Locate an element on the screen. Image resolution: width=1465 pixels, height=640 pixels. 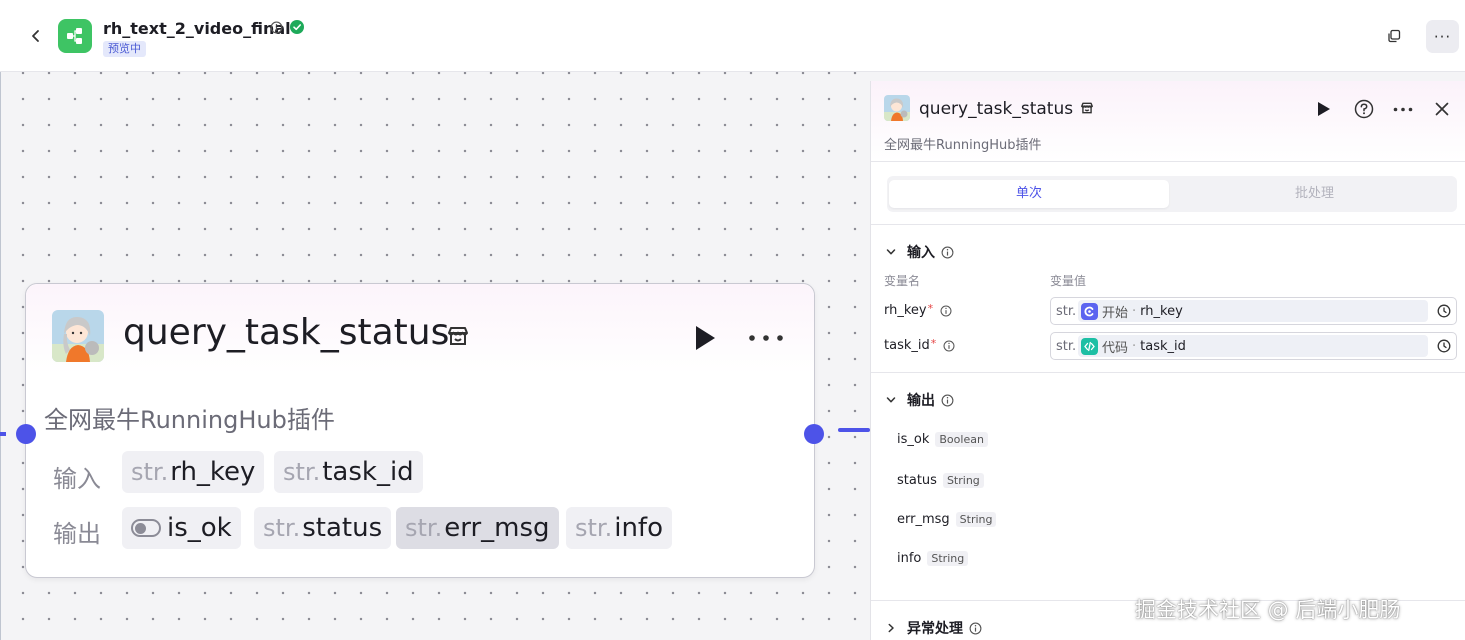
var-name-text: rh_key is located at coordinates (905, 310).